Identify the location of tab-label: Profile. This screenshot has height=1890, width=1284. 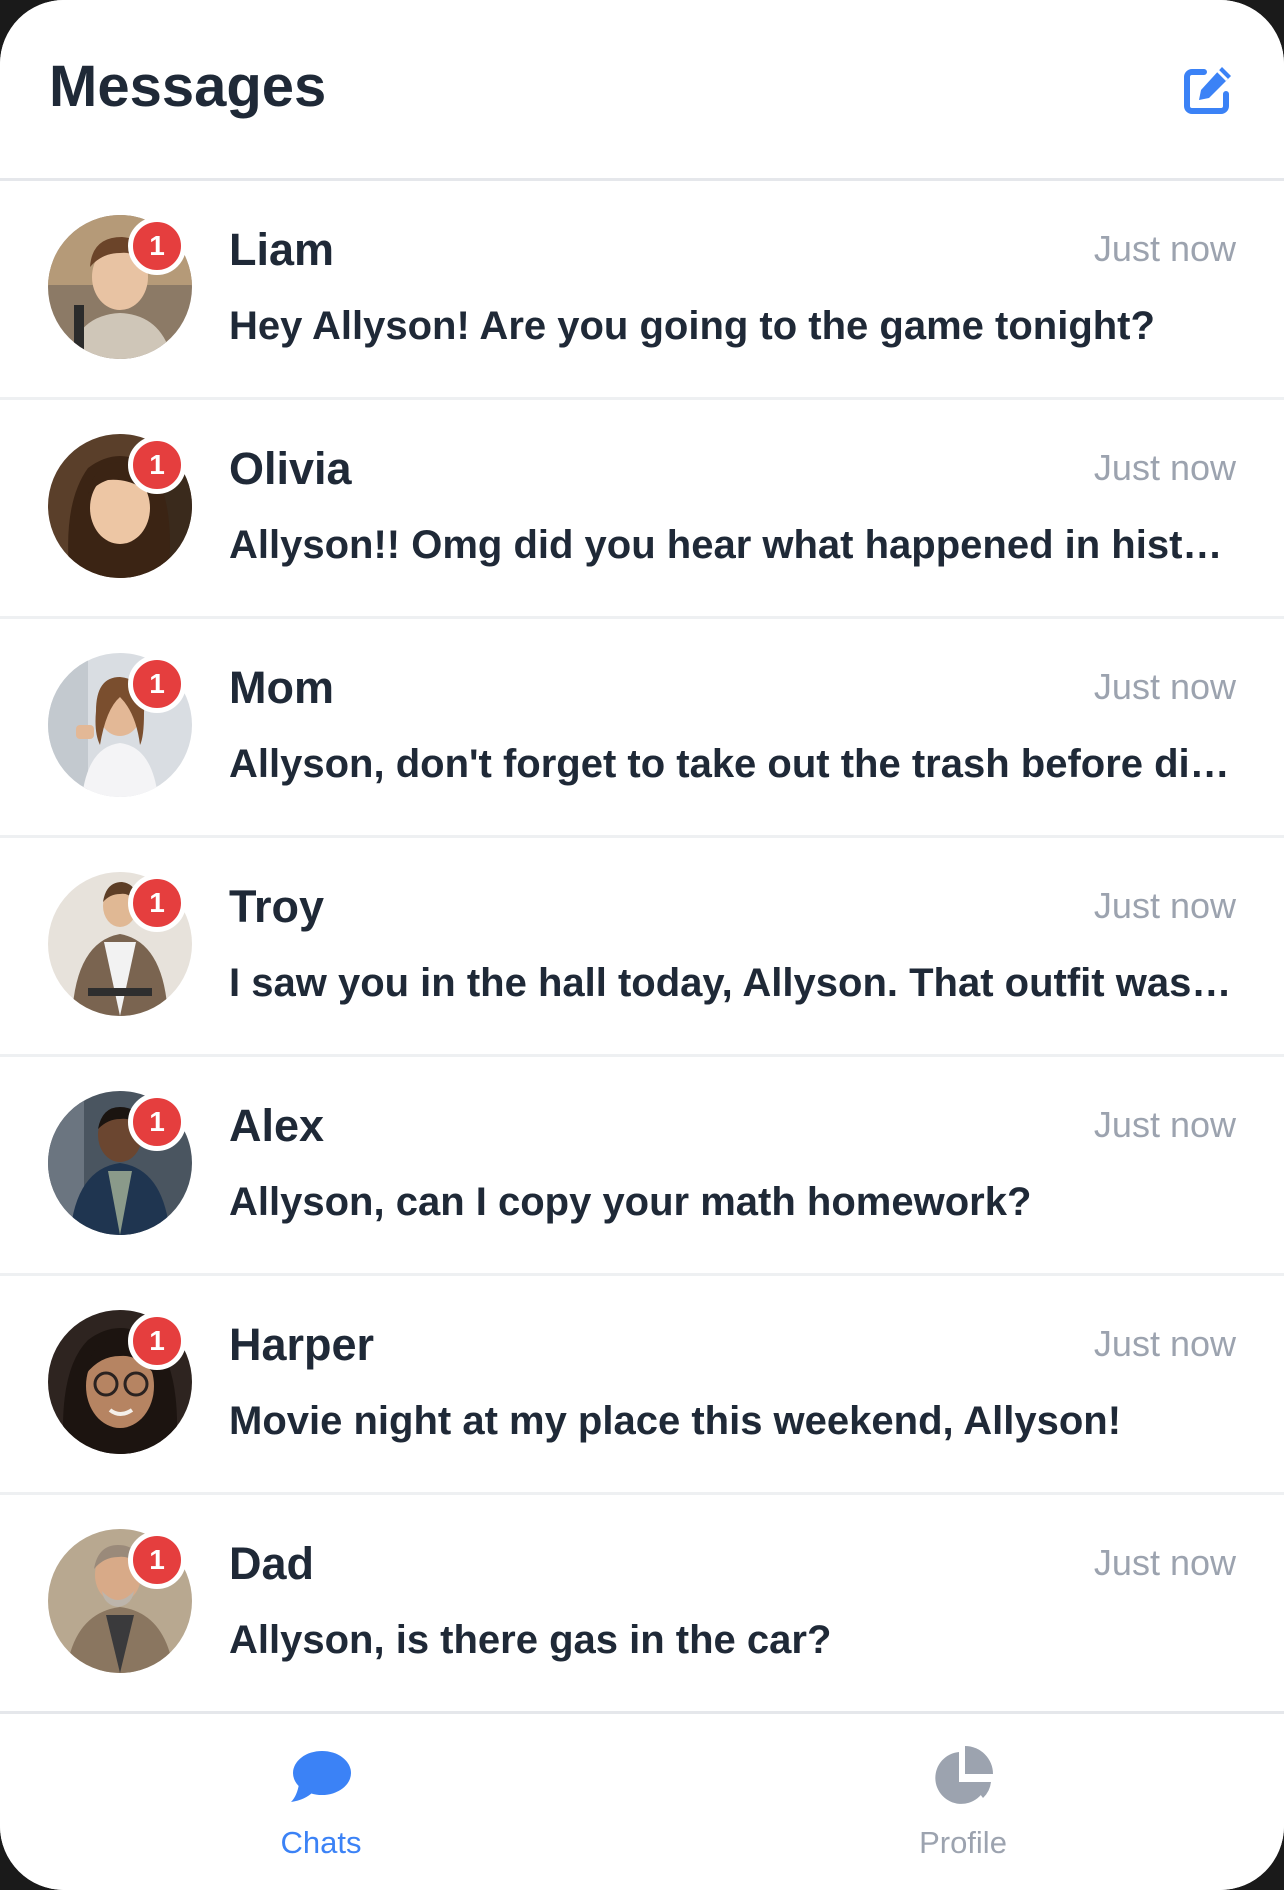
(963, 1842).